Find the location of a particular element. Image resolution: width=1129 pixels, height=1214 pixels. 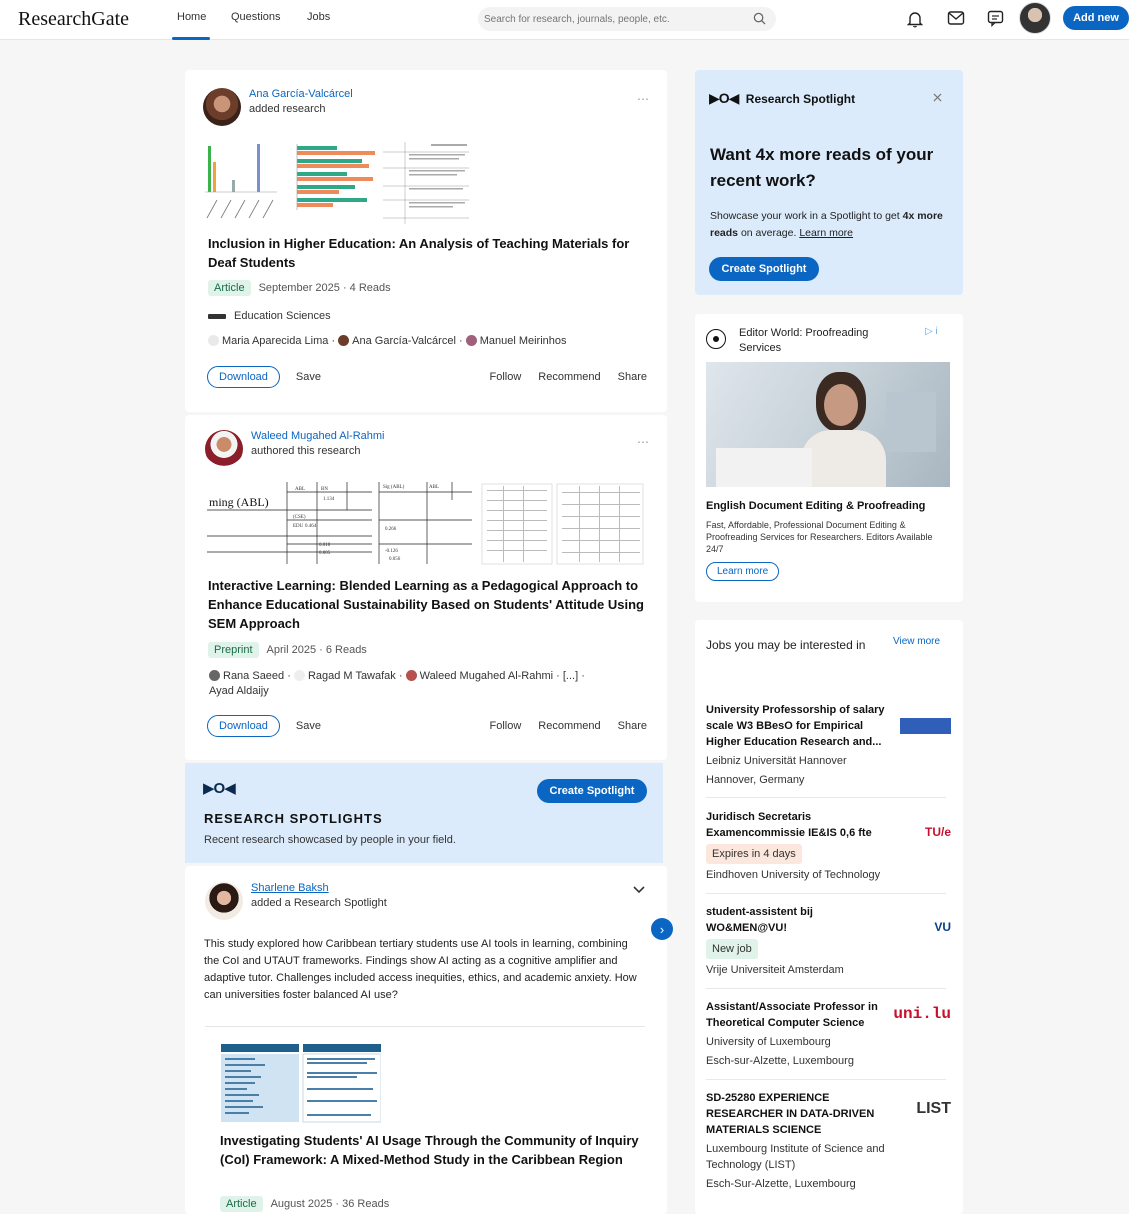

author-link: Rana Saeed is located at coordinates (253, 676).